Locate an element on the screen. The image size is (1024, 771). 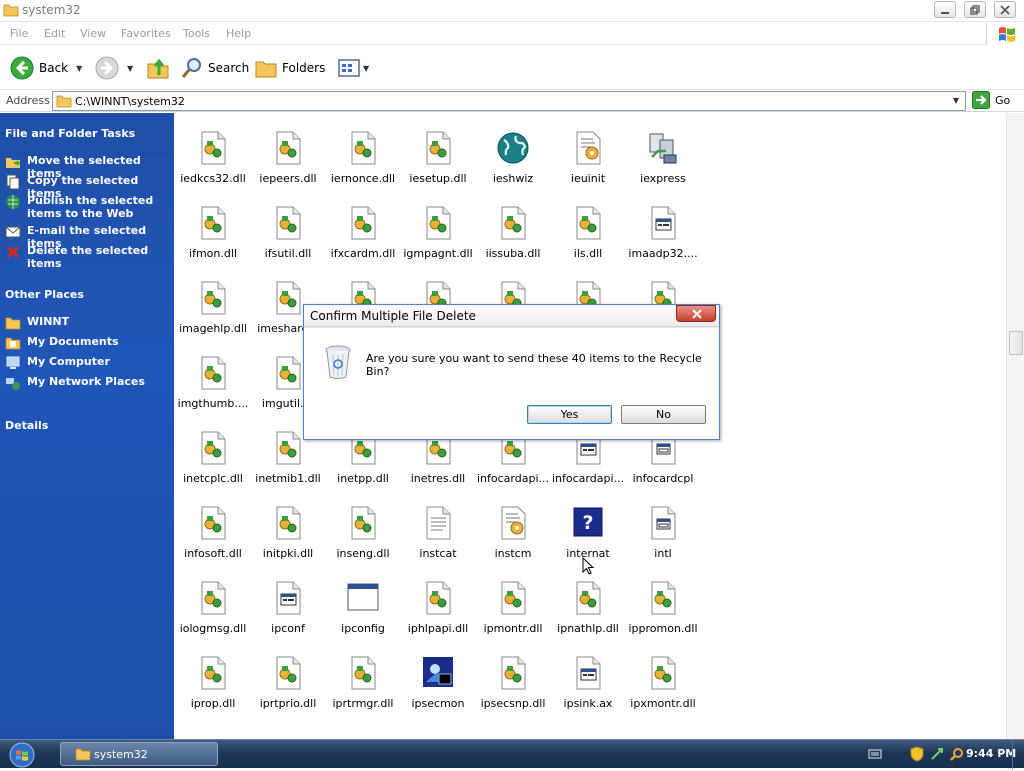
file-item: ifsutil.dll is located at coordinates (288, 237).